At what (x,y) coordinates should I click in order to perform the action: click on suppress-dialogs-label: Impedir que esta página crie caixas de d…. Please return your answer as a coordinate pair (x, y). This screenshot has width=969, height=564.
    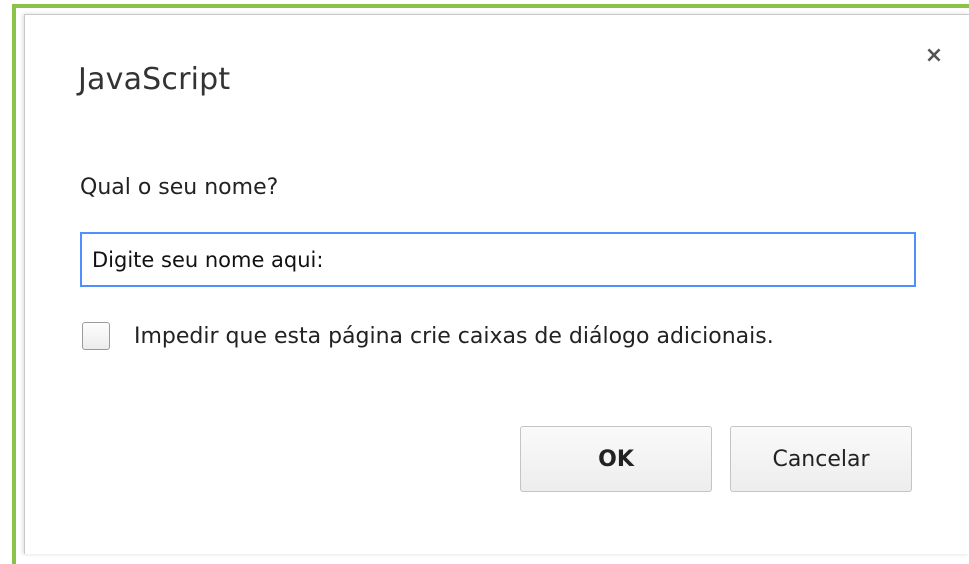
    Looking at the image, I should click on (454, 336).